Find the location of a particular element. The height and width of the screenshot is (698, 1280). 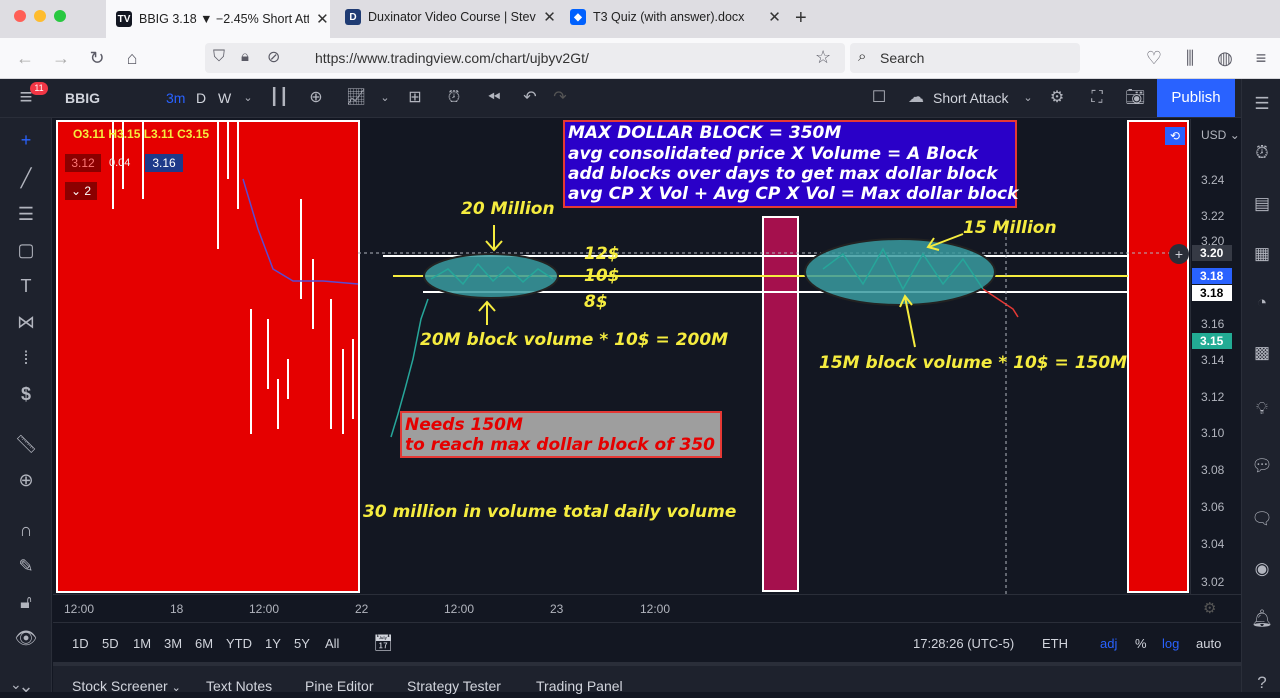

camera-icon: 📷︎ is located at coordinates (1135, 98).